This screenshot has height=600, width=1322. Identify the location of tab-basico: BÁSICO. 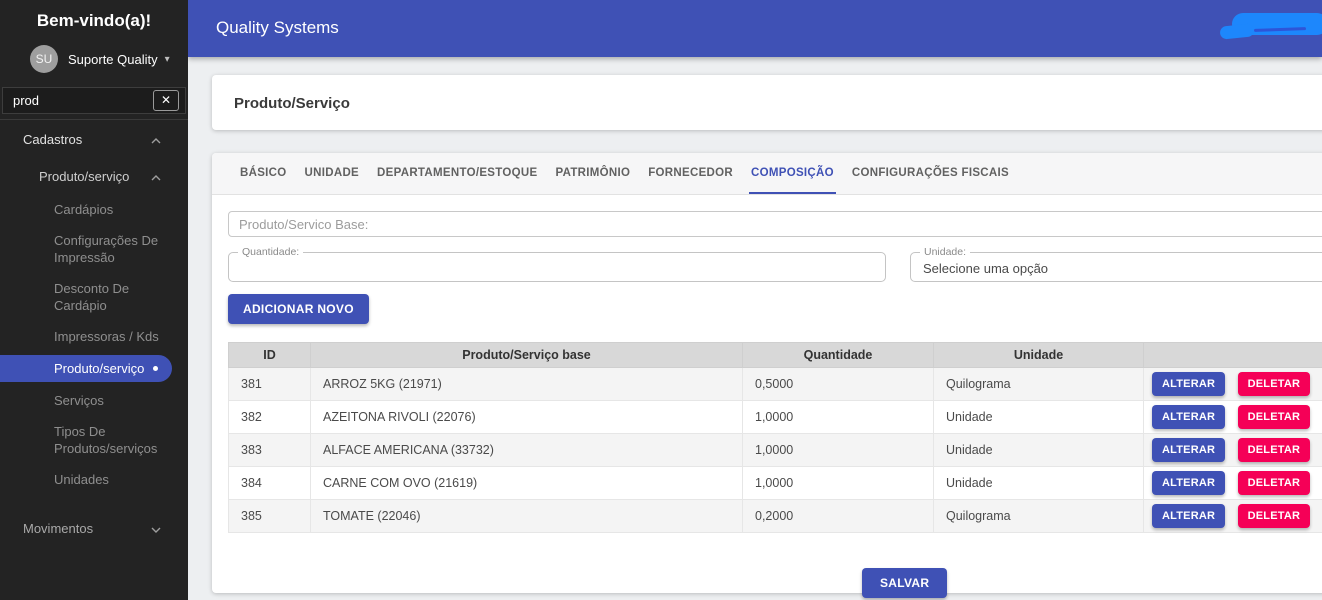
(263, 173).